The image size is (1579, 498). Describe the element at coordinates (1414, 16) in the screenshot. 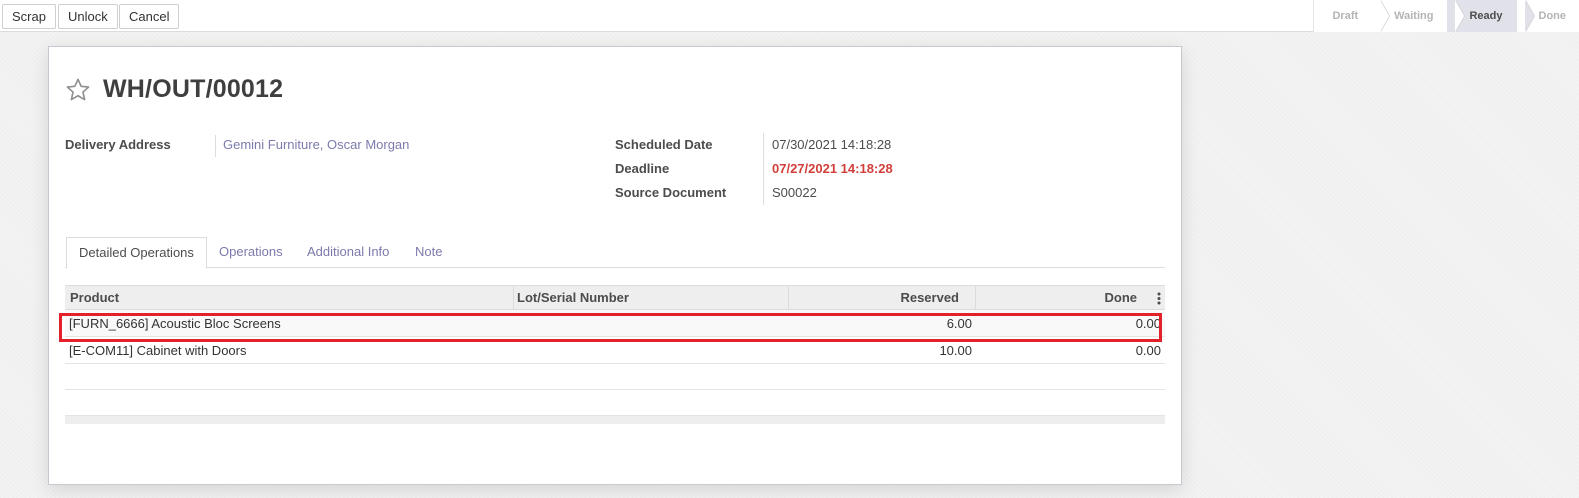

I see `stage-label: Waiting` at that location.